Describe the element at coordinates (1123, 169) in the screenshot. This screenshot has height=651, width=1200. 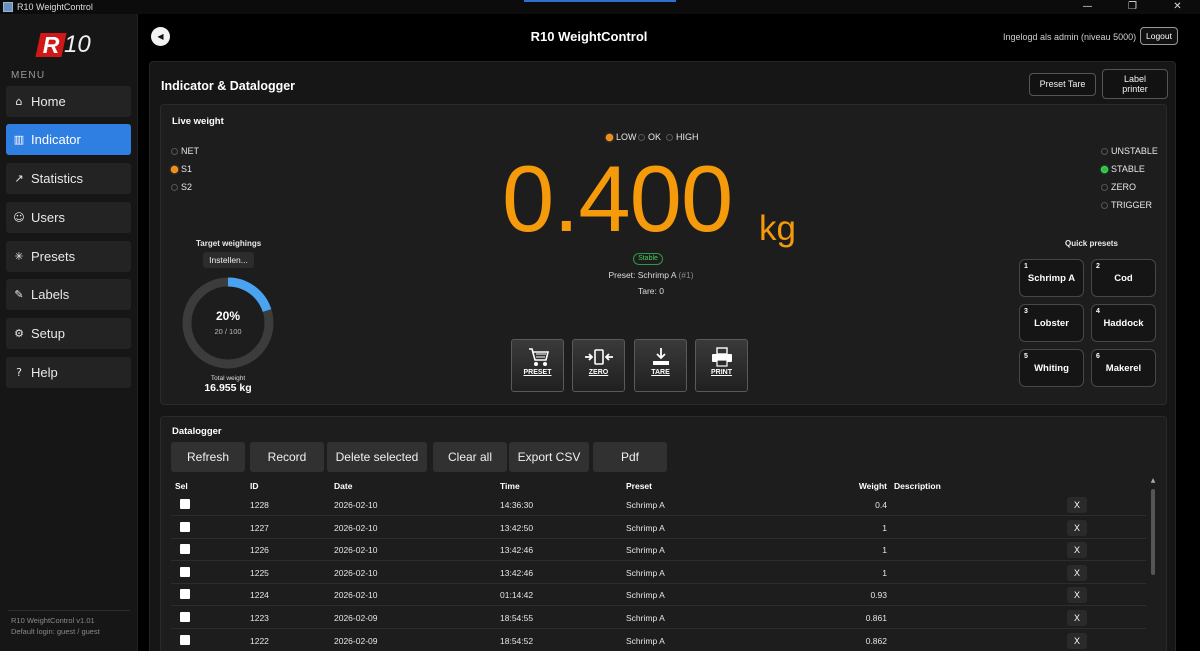
I see `status-option-stable: STABLE` at that location.